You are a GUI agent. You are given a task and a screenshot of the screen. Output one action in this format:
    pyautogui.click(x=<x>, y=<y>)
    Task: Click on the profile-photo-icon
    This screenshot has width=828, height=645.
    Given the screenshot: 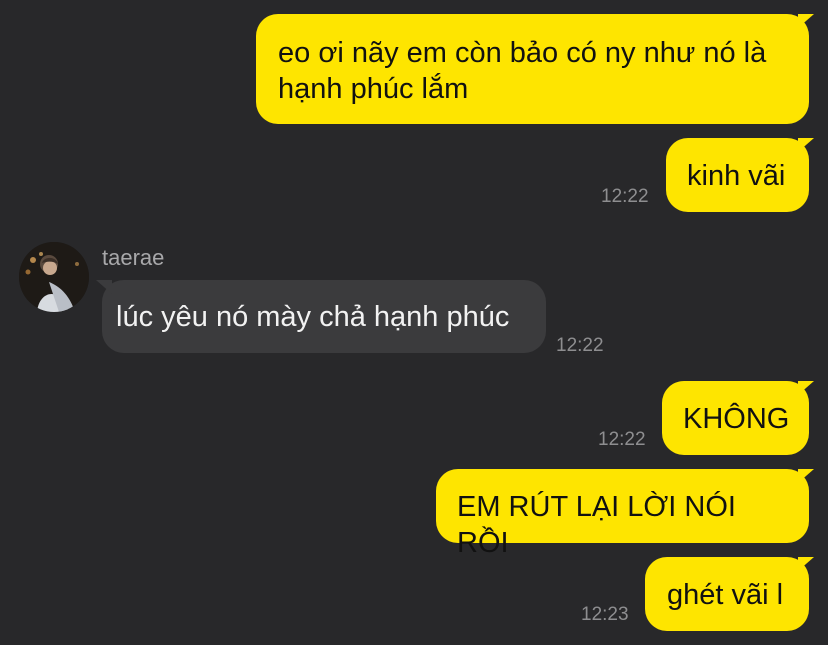 What is the action you would take?
    pyautogui.click(x=54, y=277)
    